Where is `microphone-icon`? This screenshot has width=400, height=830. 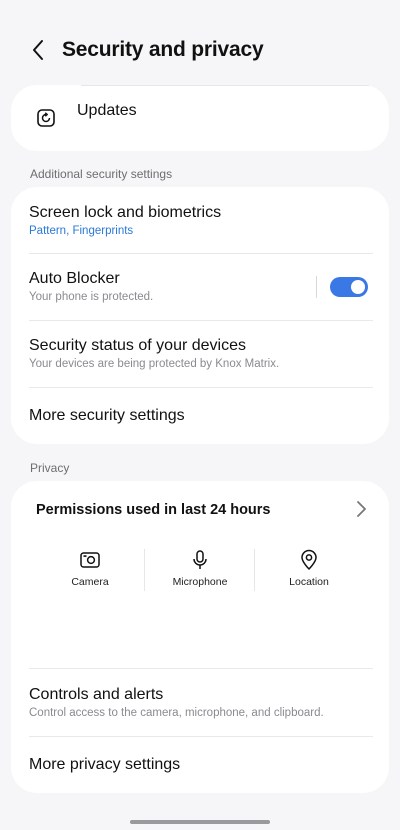
microphone-icon is located at coordinates (200, 559).